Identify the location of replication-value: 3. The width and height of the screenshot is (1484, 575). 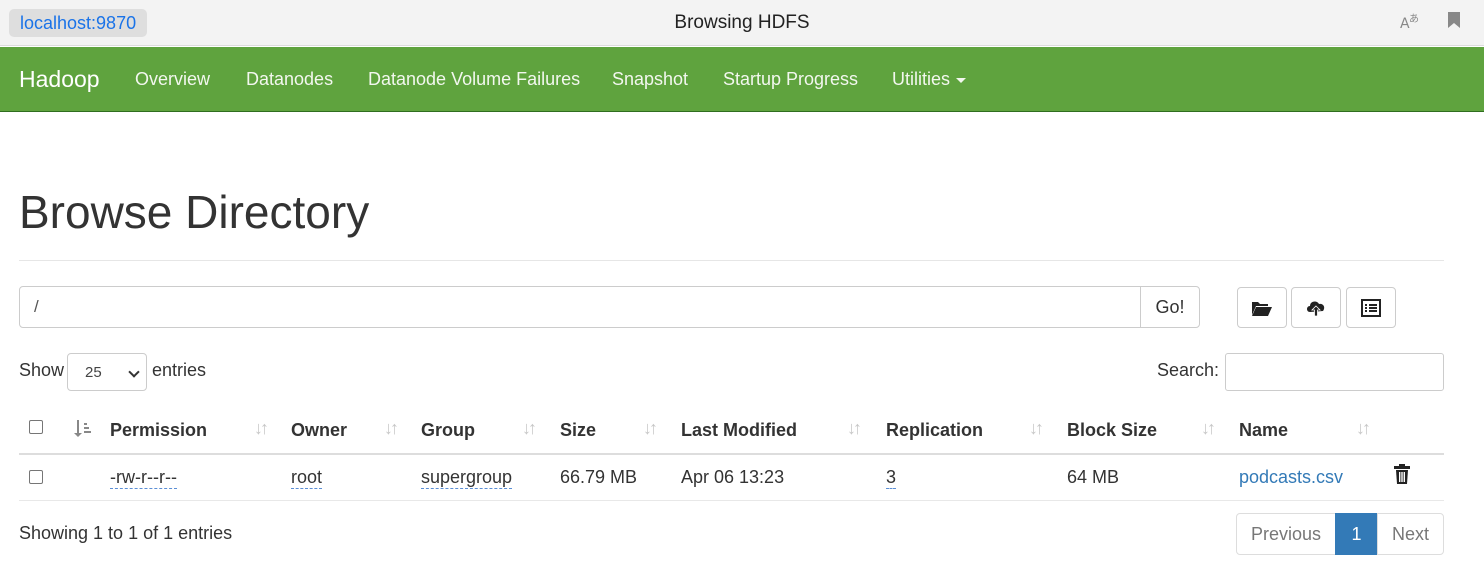
(891, 478).